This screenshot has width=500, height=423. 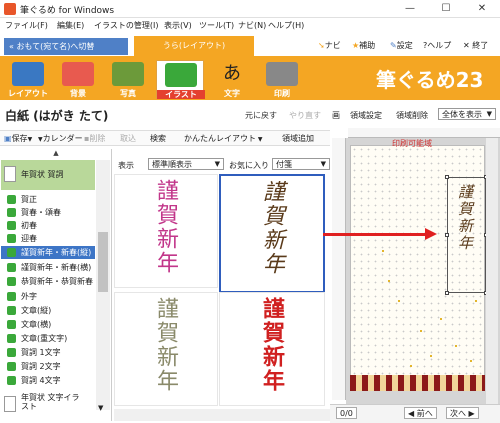 What do you see at coordinates (339, 269) in the screenshot?
I see `ruler-vertical` at bounding box center [339, 269].